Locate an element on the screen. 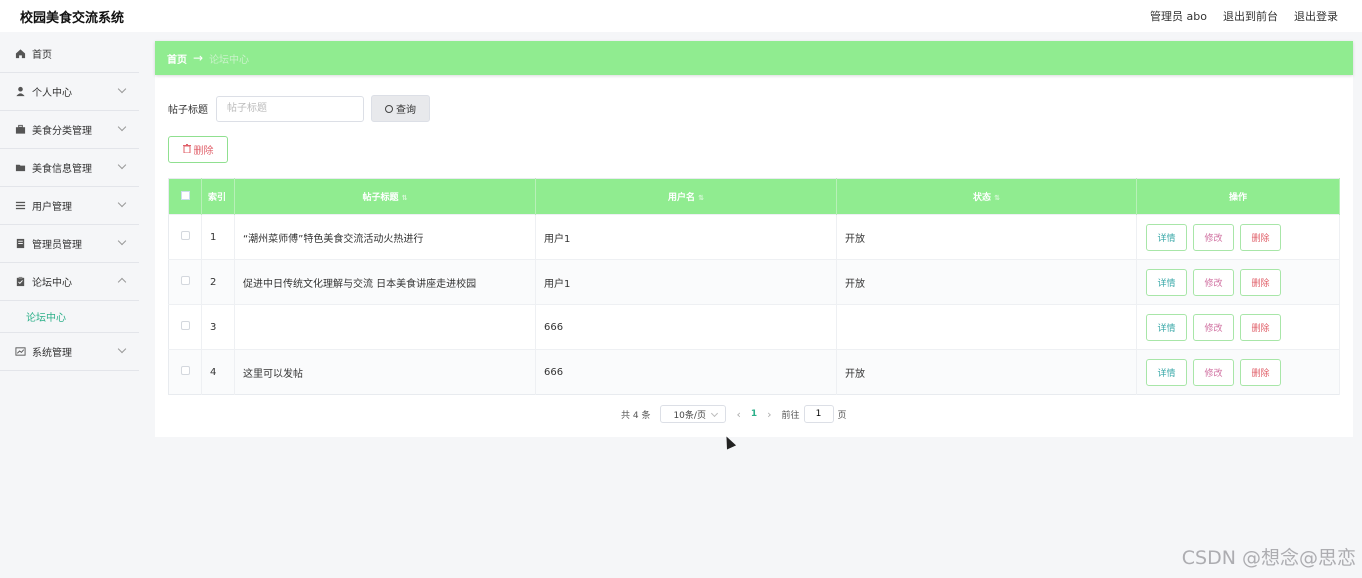  sidebar-item-admins: 管理员管理 is located at coordinates (69, 244).